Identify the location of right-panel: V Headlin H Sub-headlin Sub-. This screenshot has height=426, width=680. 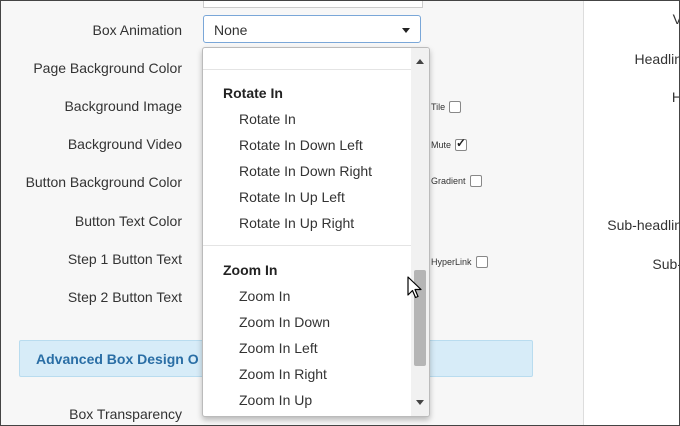
(631, 213).